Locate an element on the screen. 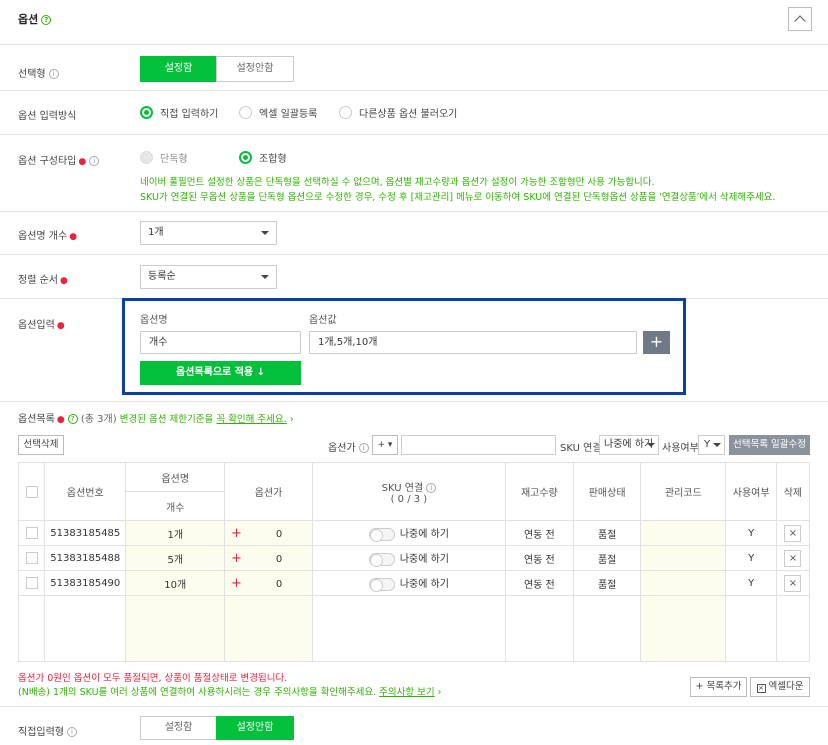 This screenshot has height=745, width=828. soldout-warning: 옵션가 0원인 옵션이 모두 품절되면, 상품이 품절상태로 변경됩니다. is located at coordinates (153, 678).